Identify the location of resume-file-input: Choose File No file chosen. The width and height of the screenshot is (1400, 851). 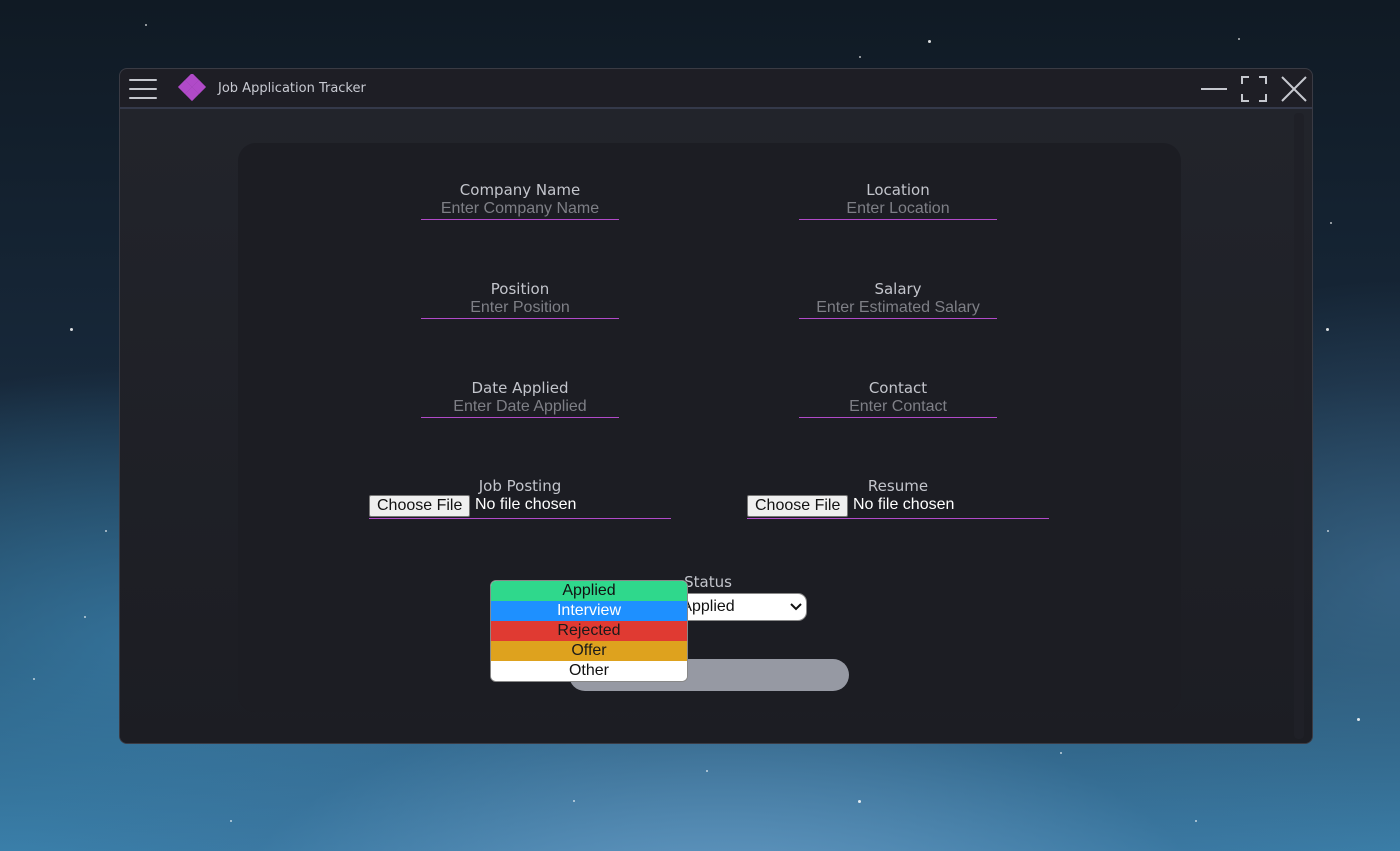
(898, 507).